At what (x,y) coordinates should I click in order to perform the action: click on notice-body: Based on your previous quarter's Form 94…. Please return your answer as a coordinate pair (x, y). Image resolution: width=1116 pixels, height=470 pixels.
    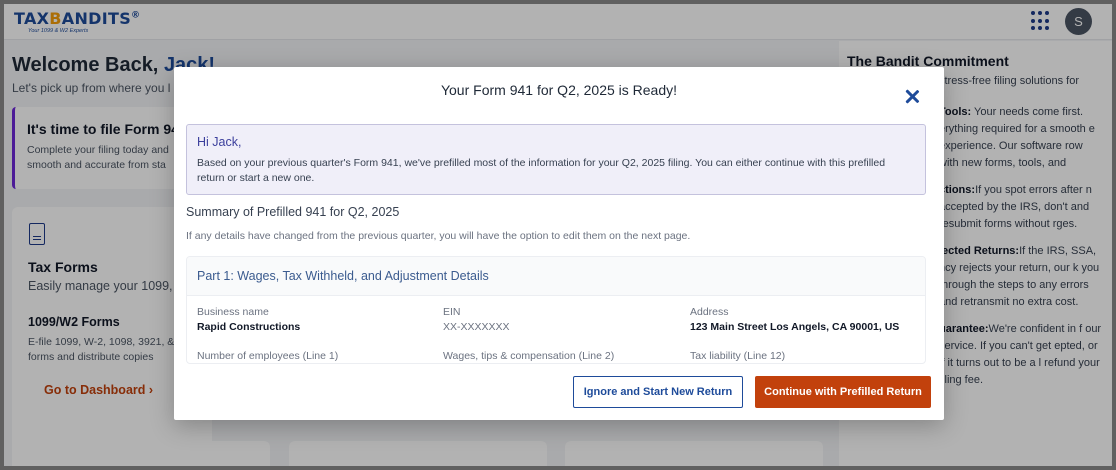
    Looking at the image, I should click on (541, 170).